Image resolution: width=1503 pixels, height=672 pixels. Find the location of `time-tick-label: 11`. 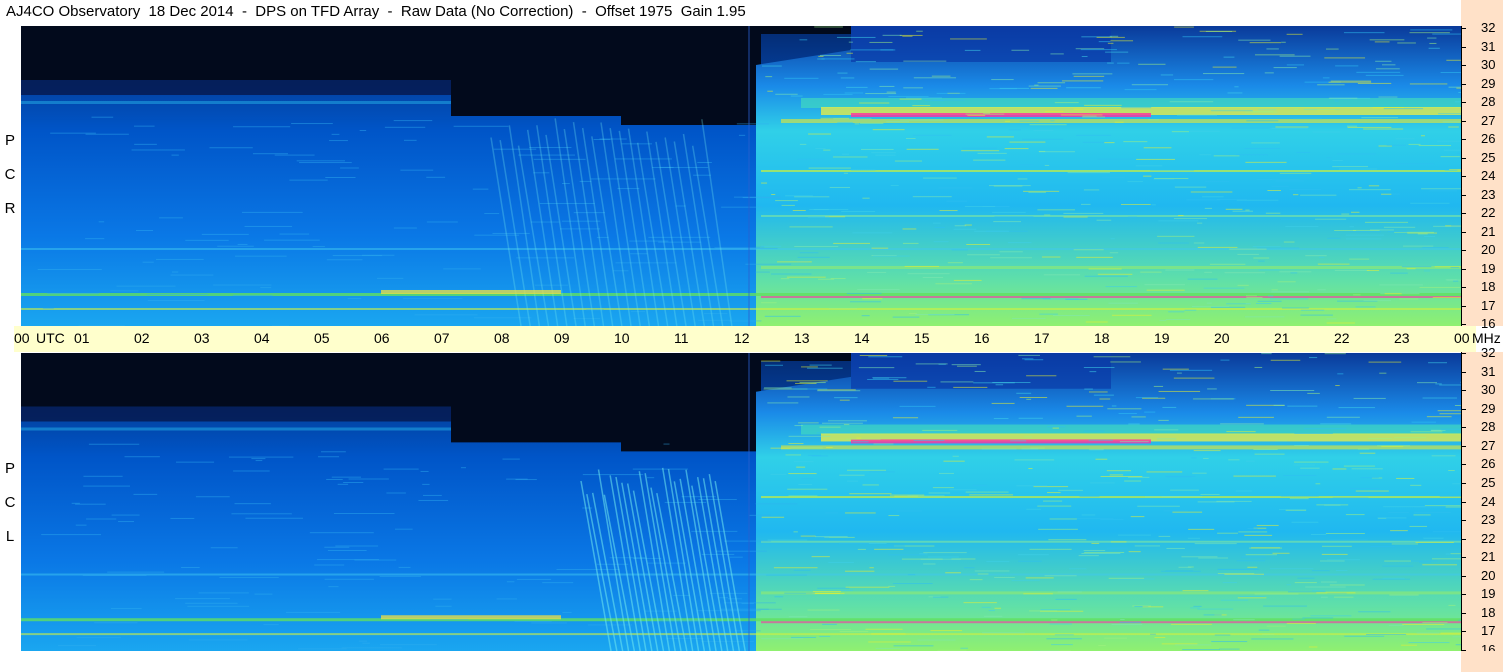

time-tick-label: 11 is located at coordinates (681, 338).